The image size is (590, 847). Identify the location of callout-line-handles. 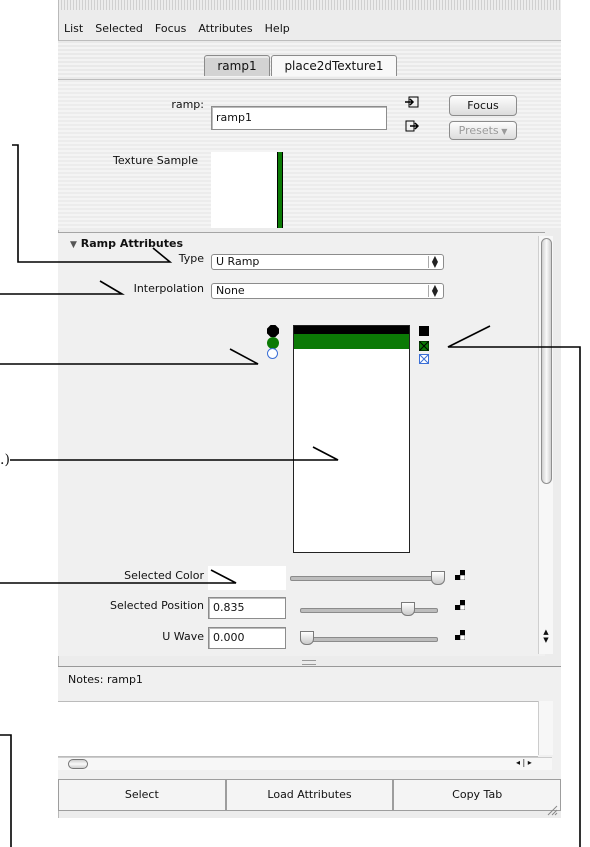
(129, 356).